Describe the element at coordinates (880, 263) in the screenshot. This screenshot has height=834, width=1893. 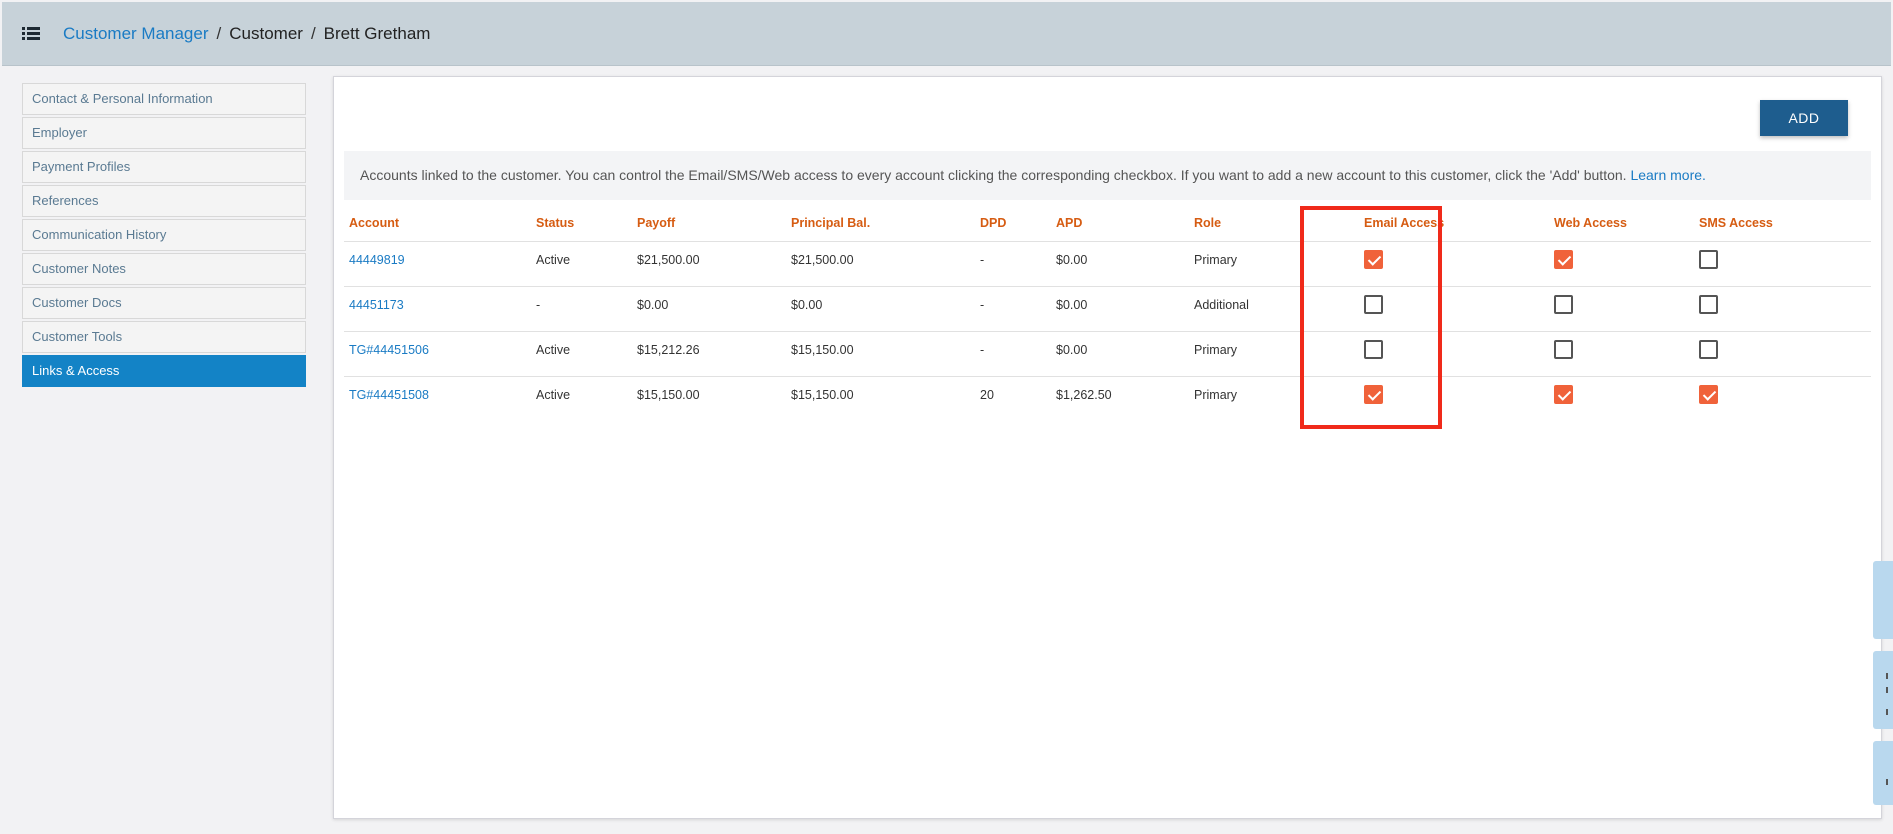
I see `principal-cell: $21,500.00` at that location.